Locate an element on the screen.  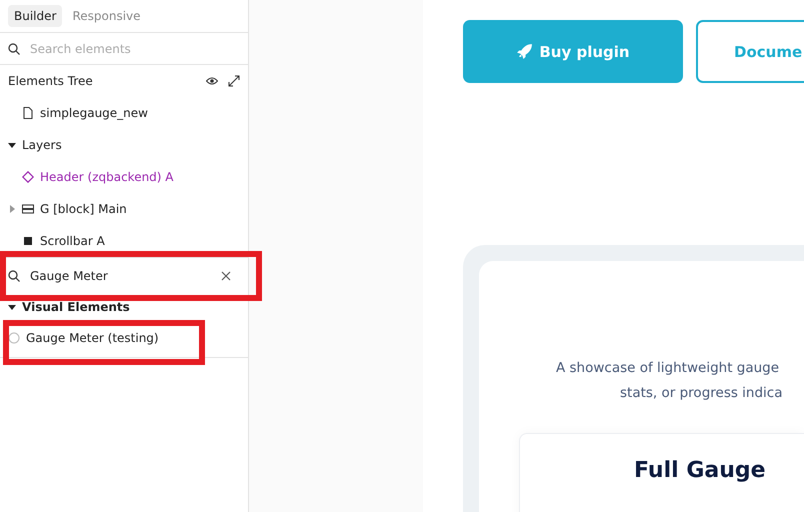
tree-item: Scrollbar A is located at coordinates (72, 241).